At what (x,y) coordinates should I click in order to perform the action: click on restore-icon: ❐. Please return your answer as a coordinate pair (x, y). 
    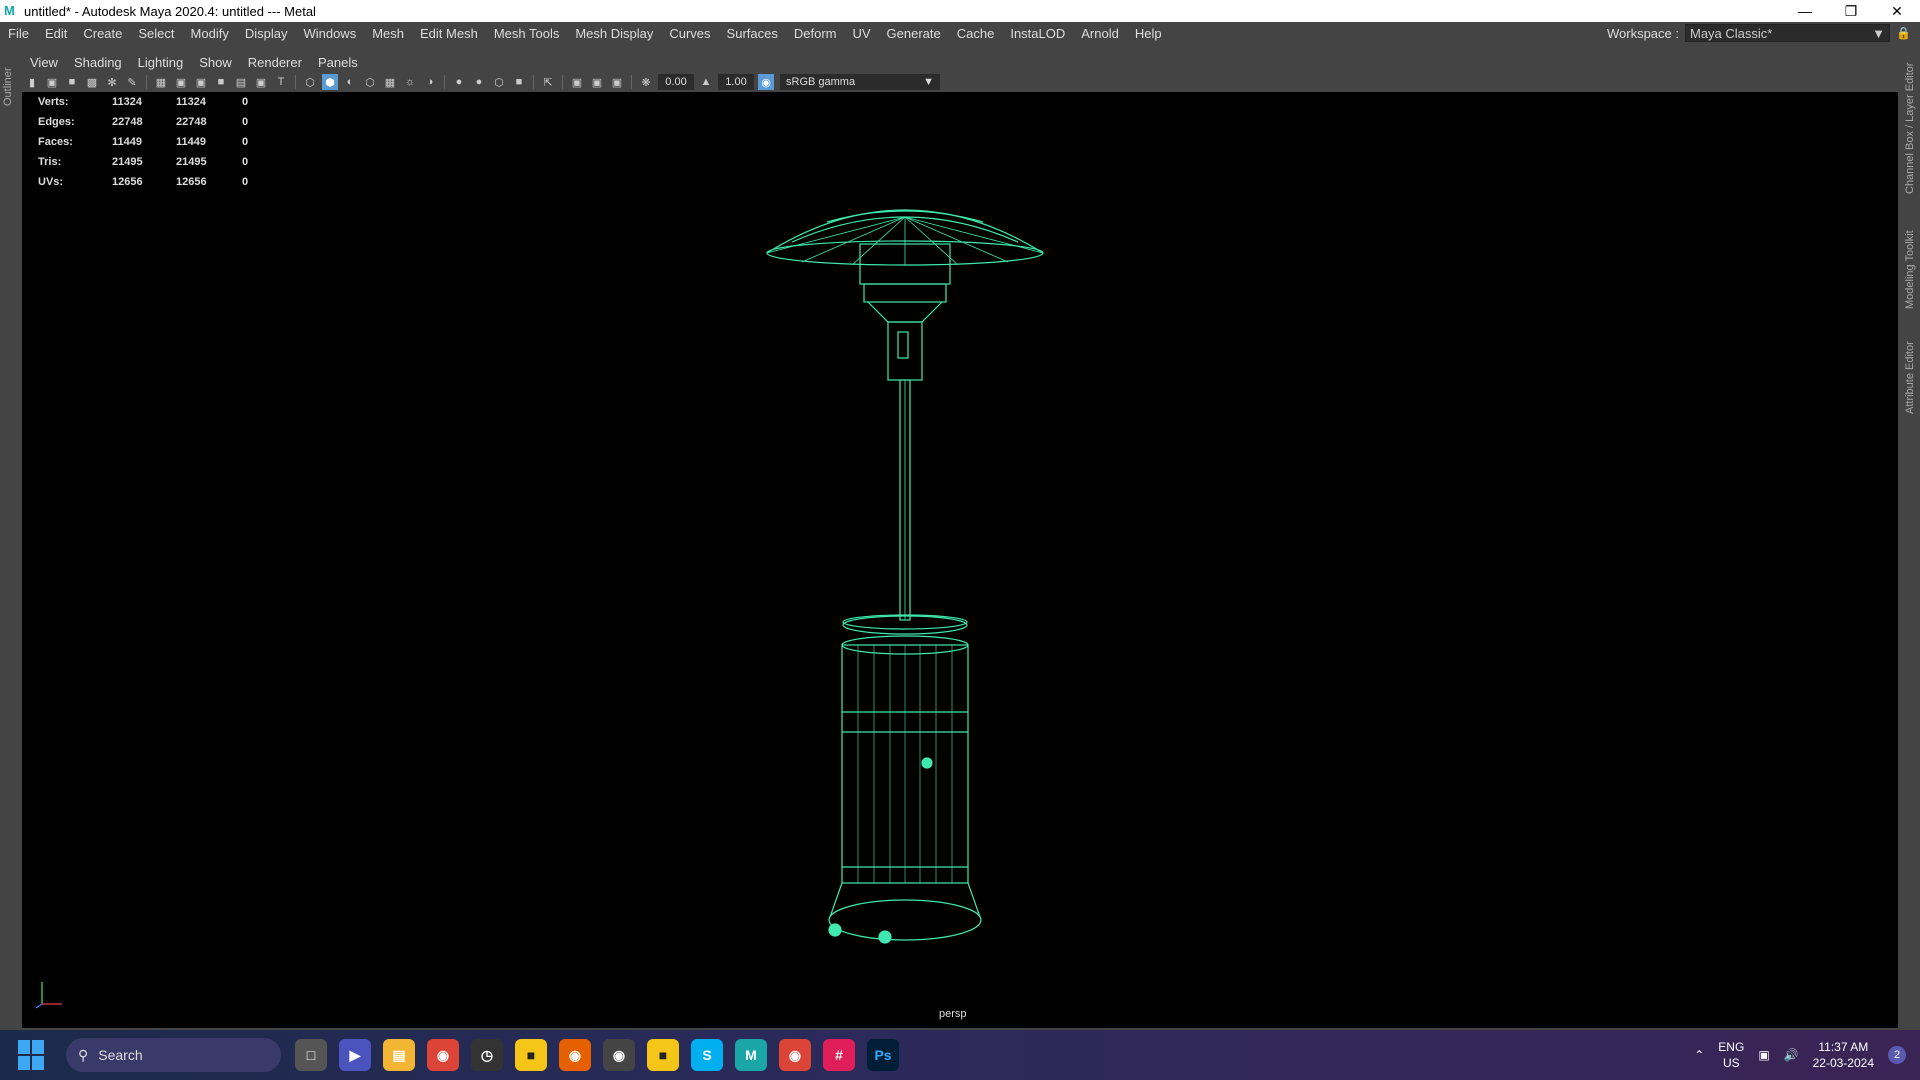
    Looking at the image, I should click on (1851, 11).